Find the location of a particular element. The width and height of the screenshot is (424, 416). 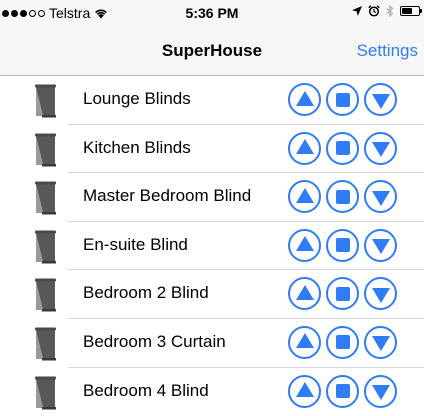

alarm-icon is located at coordinates (374, 11).